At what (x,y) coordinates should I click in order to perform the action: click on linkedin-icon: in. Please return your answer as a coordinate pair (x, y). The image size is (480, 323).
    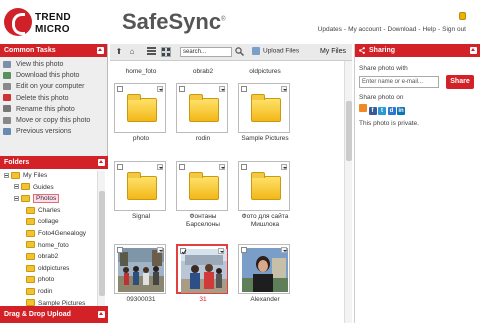
    Looking at the image, I should click on (401, 111).